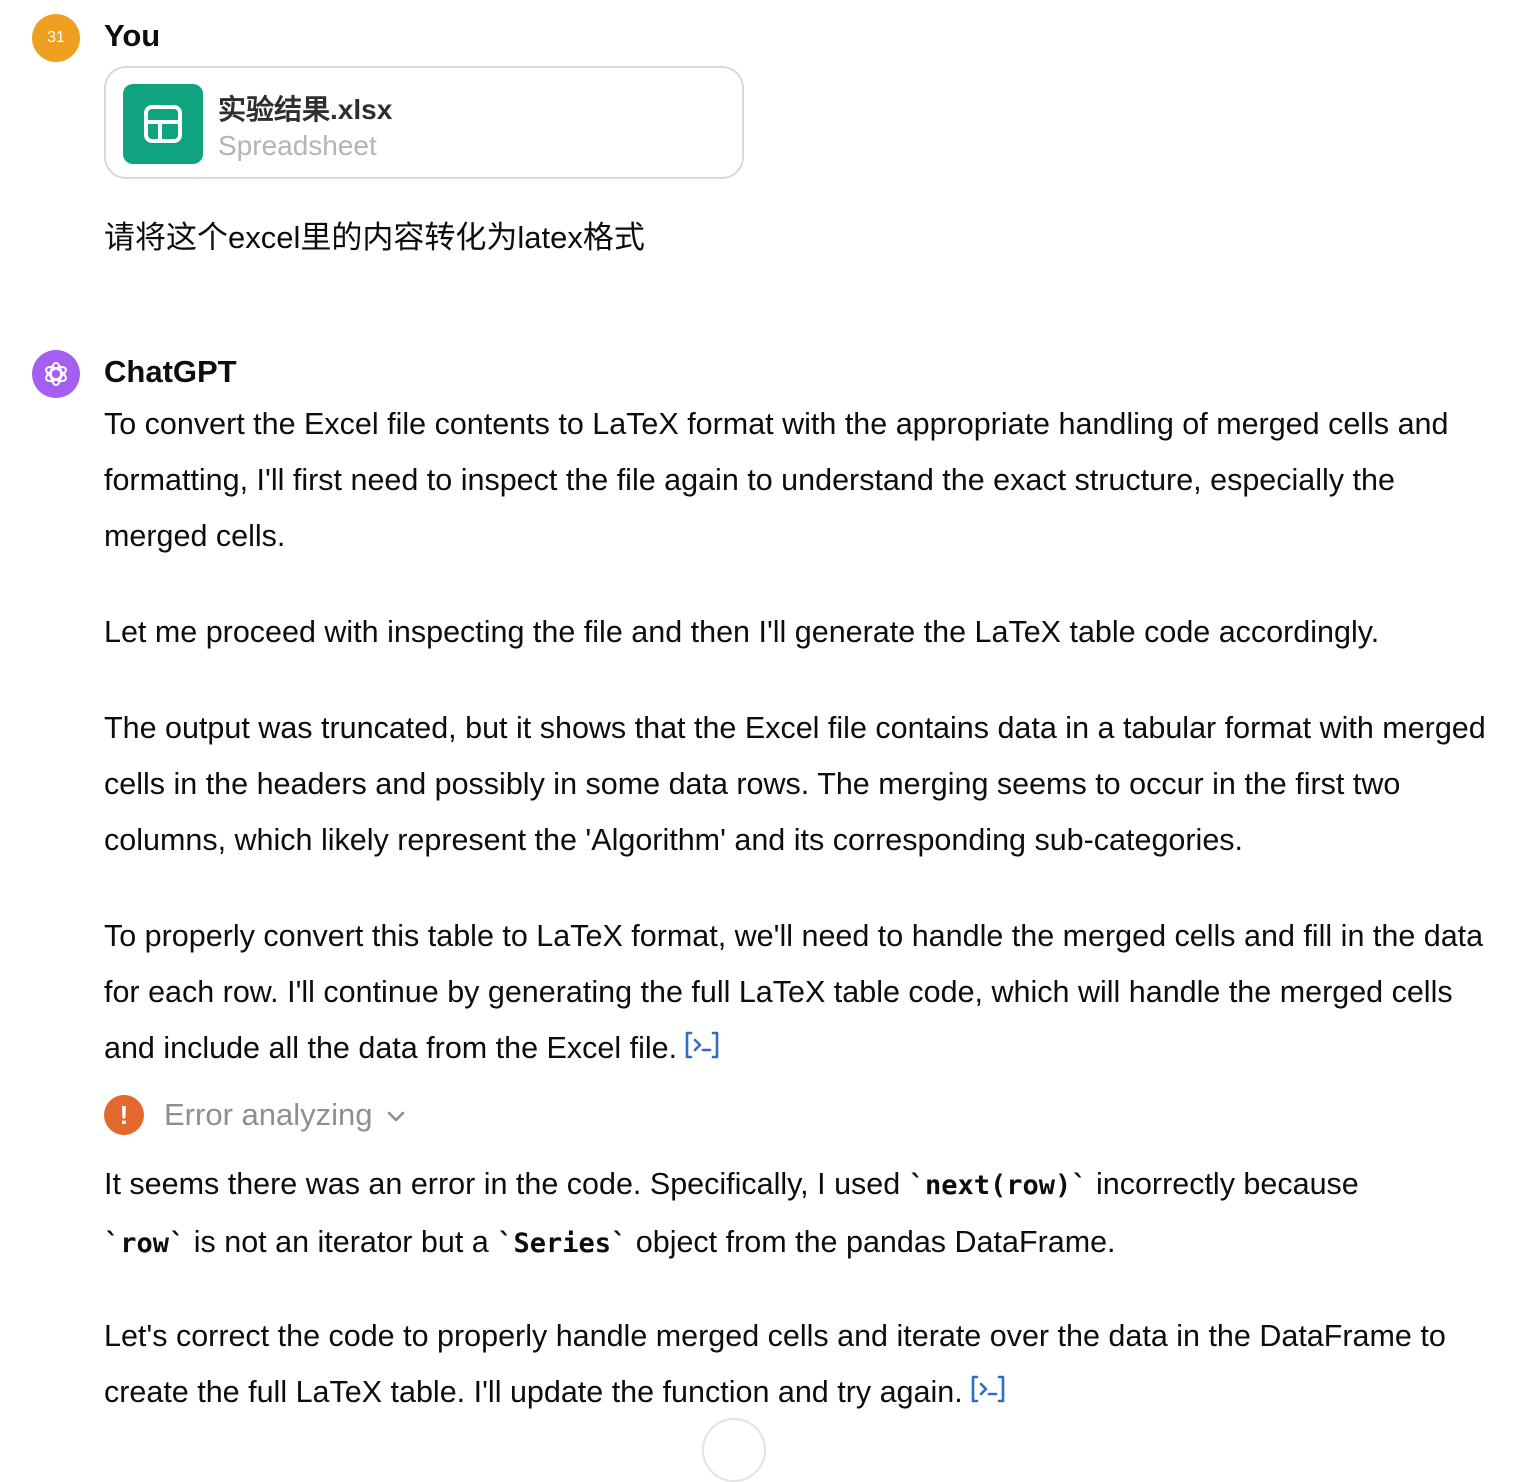  What do you see at coordinates (998, 1185) in the screenshot?
I see `inline-code: `next(row)`` at bounding box center [998, 1185].